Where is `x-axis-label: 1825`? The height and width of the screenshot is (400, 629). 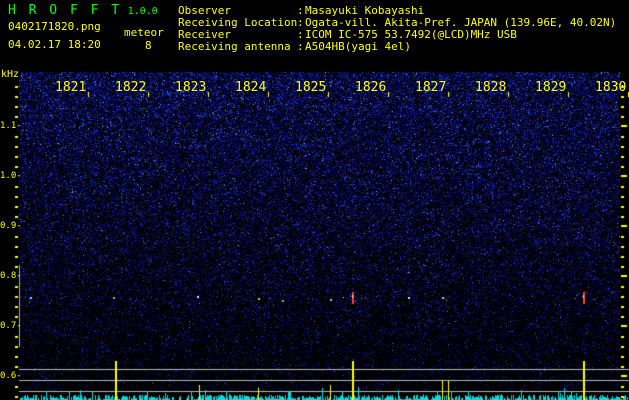 x-axis-label: 1825 is located at coordinates (311, 87).